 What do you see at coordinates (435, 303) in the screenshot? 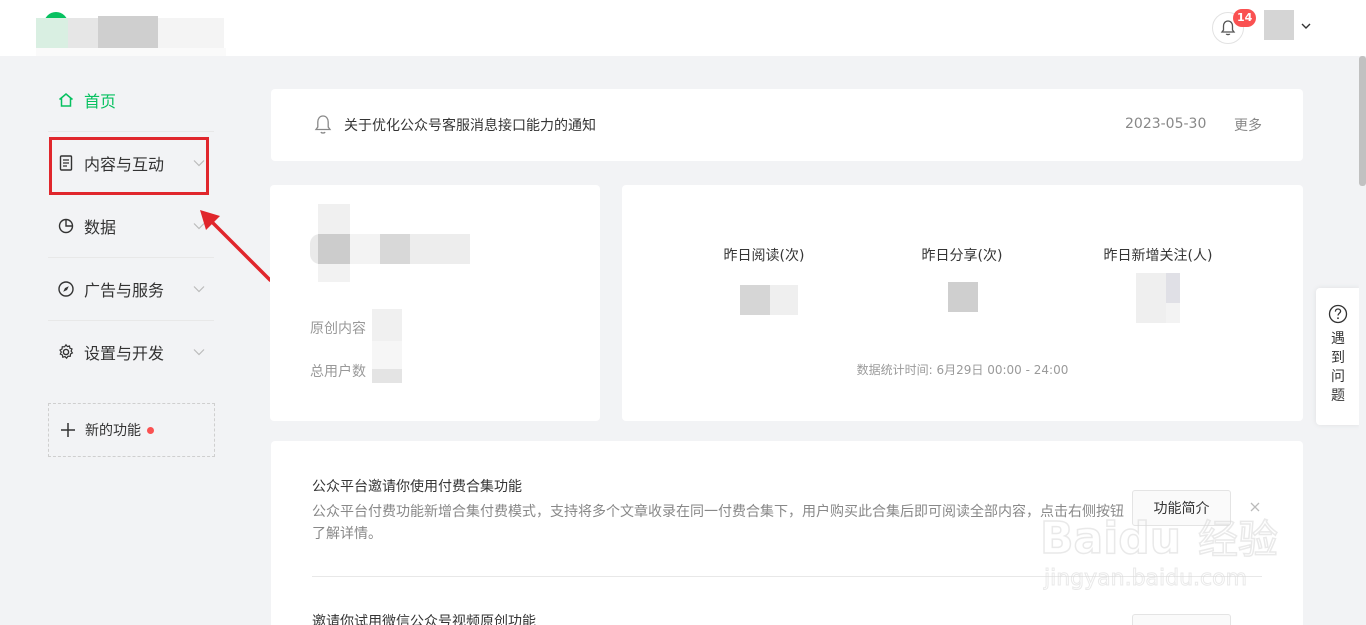
I see `account-card: 原创内容 总用户数` at bounding box center [435, 303].